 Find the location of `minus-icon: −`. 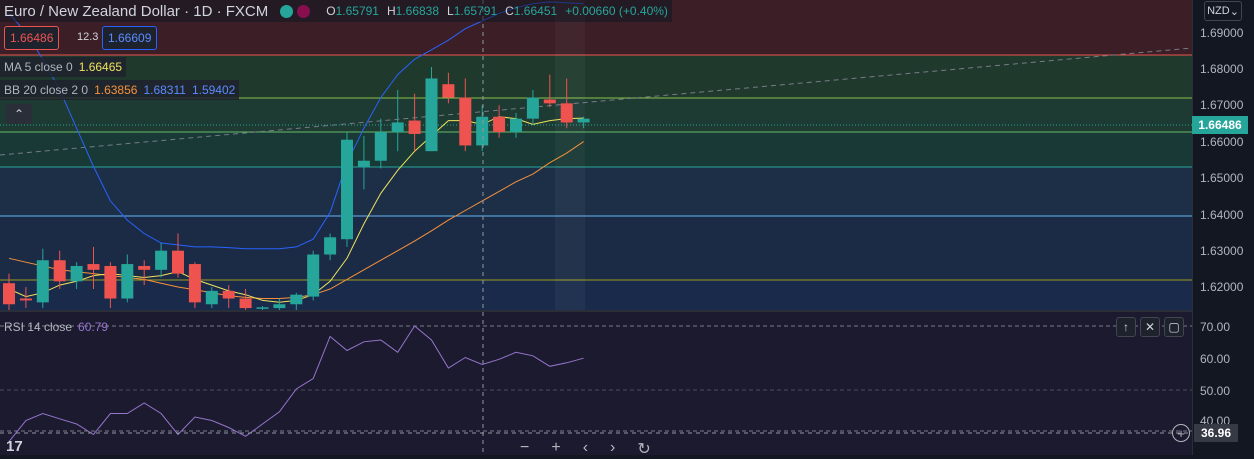

minus-icon: − is located at coordinates (524, 449).